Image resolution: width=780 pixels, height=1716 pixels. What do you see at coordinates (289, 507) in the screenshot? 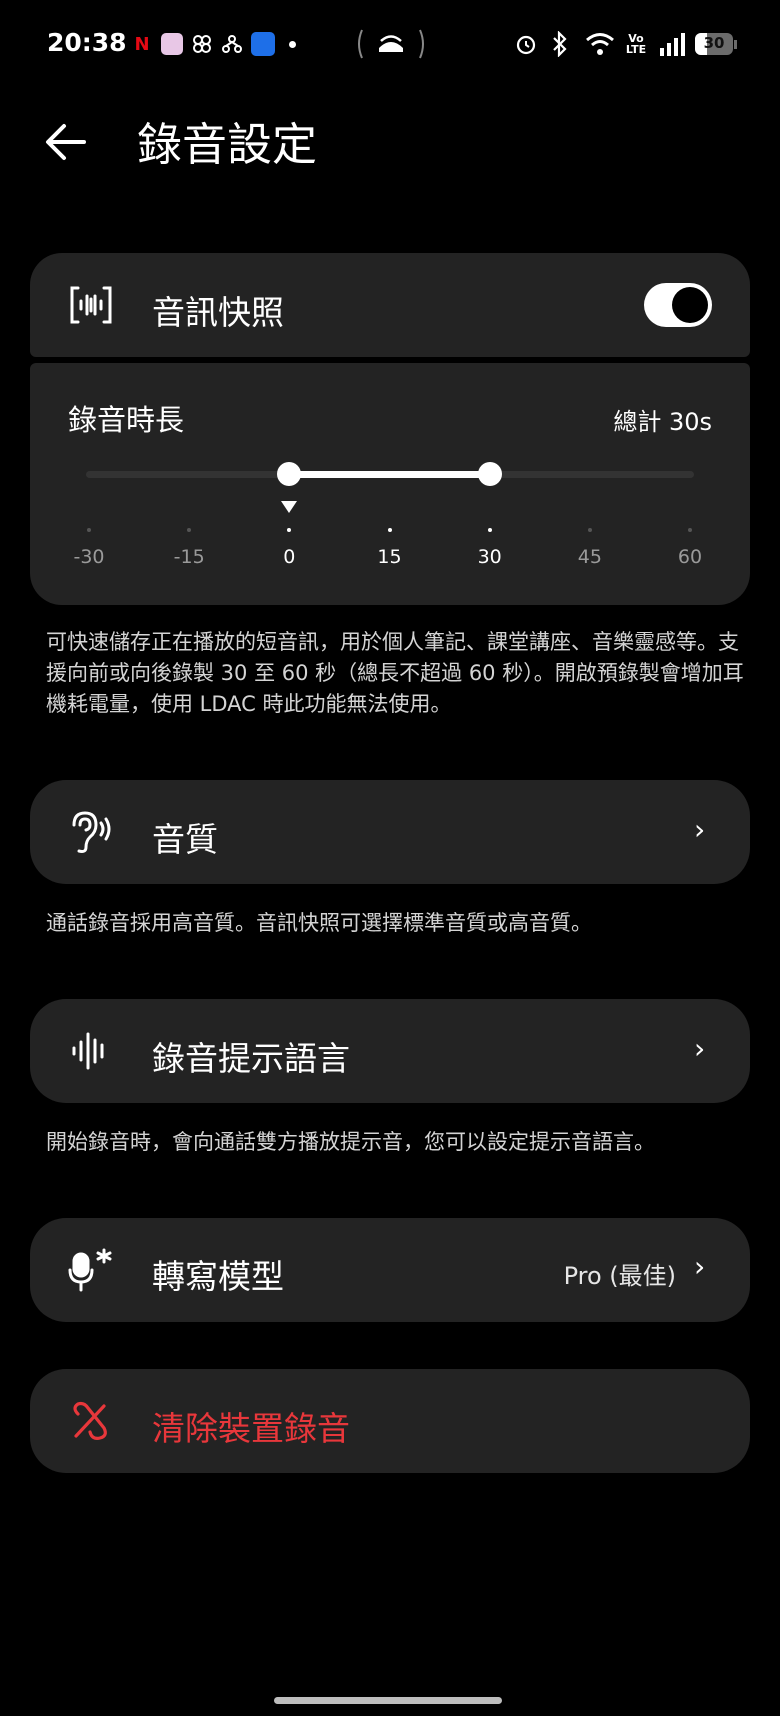
I see `now-marker-icon` at bounding box center [289, 507].